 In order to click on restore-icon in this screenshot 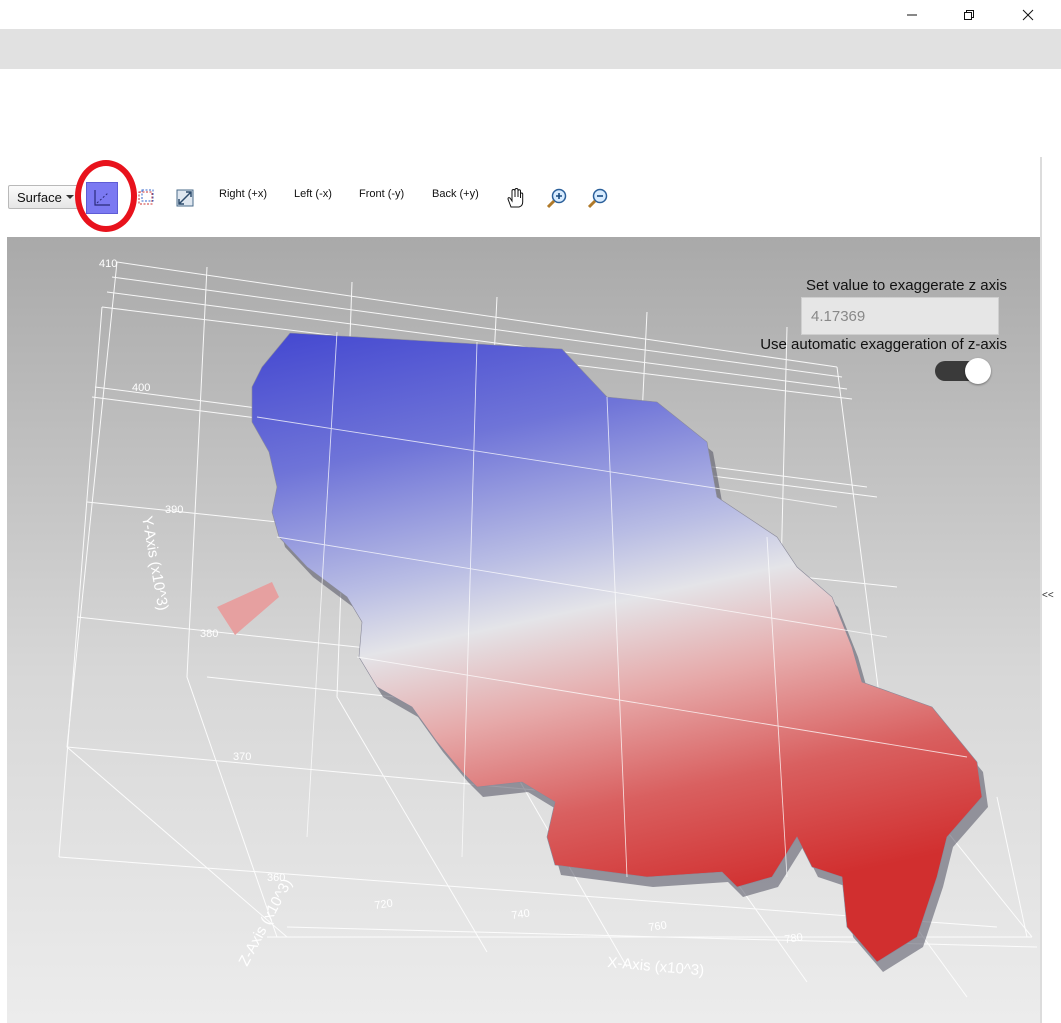, I will do `click(969, 14)`.